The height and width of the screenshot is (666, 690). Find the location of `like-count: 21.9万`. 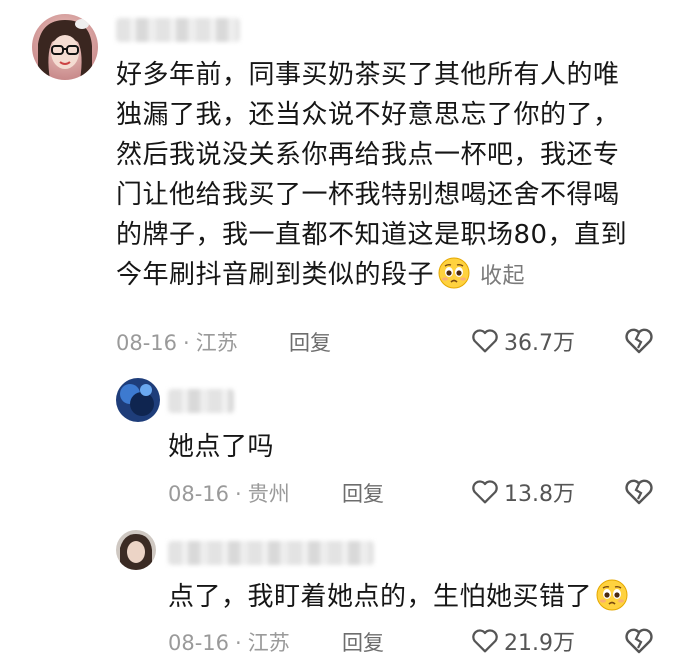

like-count: 21.9万 is located at coordinates (539, 643).